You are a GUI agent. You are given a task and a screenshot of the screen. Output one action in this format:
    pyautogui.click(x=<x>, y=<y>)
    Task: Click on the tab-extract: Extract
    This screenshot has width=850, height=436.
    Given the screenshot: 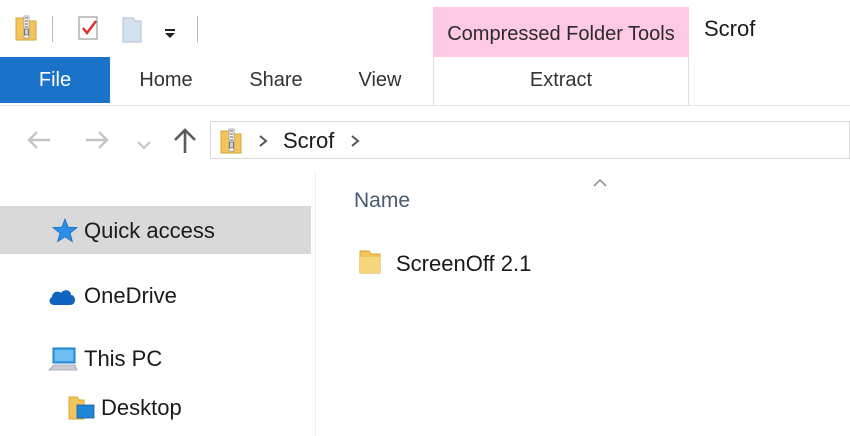 What is the action you would take?
    pyautogui.click(x=561, y=81)
    